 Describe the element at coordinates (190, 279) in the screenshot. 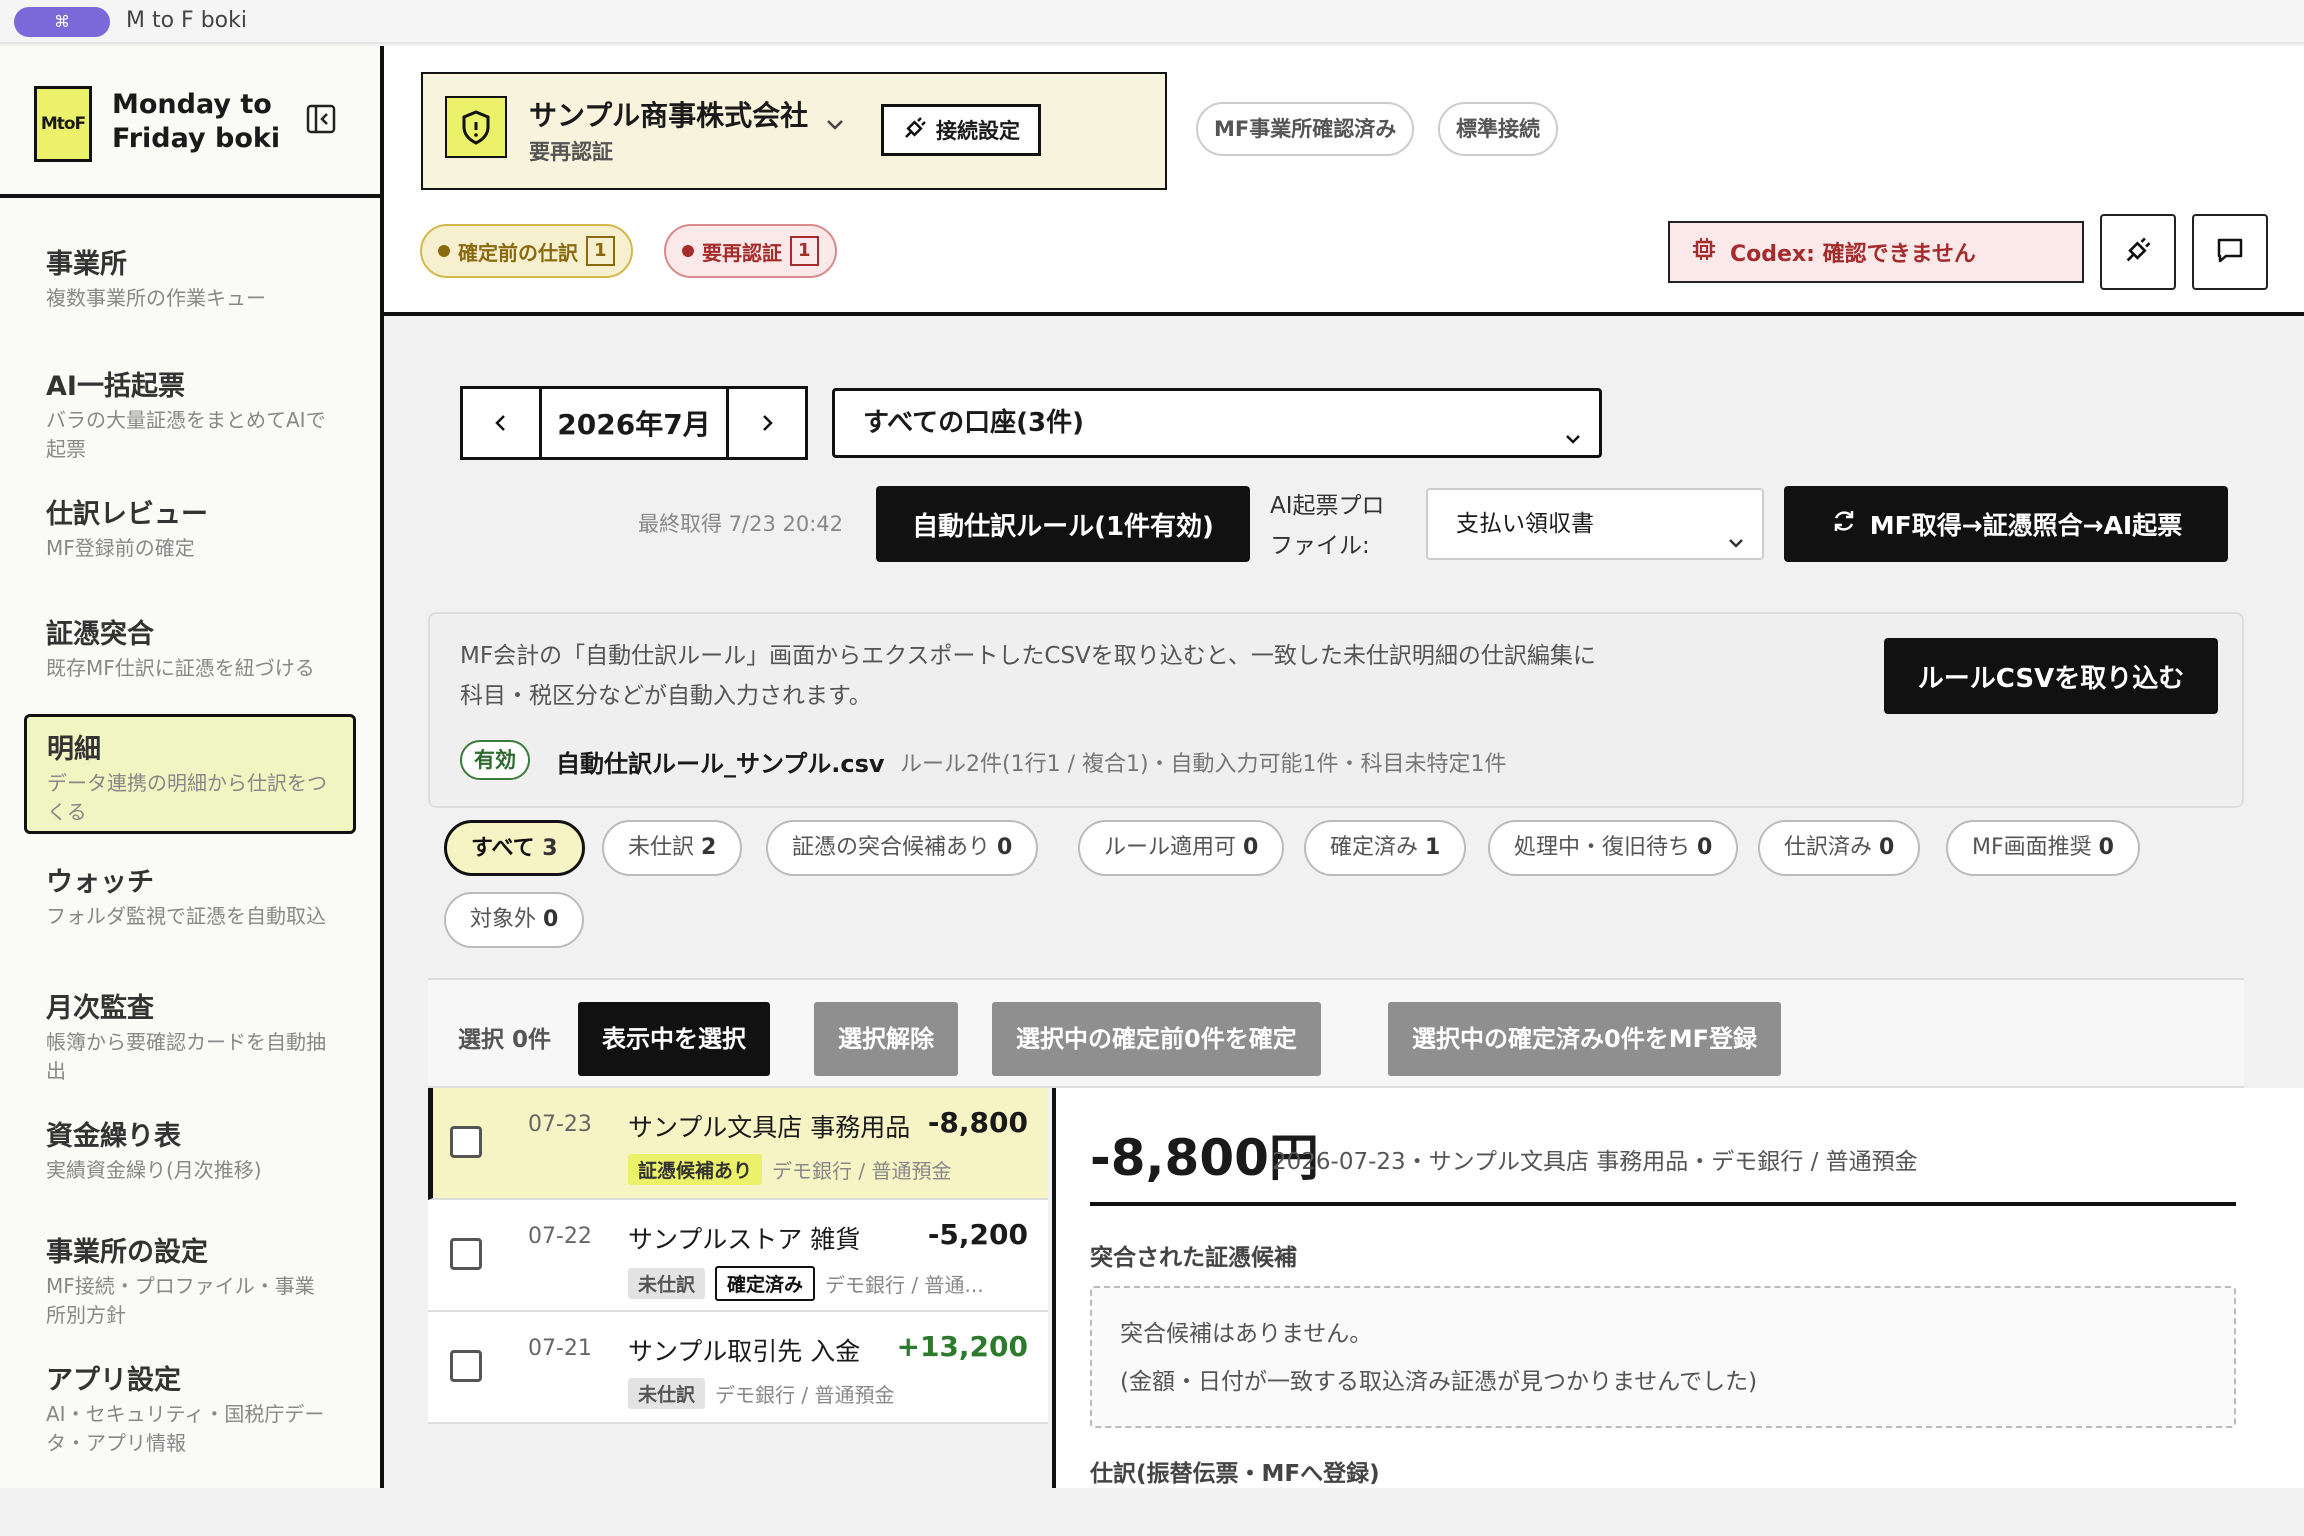

I see `sidebar-item-offices: 事業所 複数事業所の作業キュー` at that location.